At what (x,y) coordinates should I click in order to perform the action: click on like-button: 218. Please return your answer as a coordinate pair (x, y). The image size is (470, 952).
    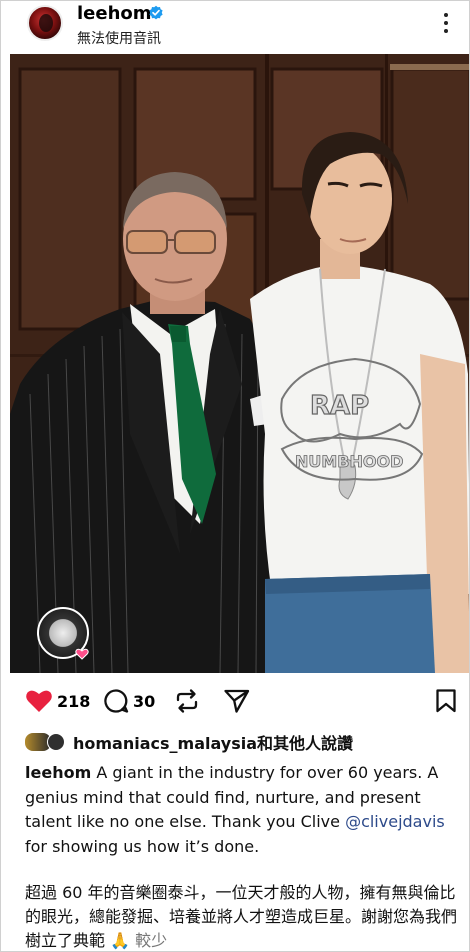
    Looking at the image, I should click on (57, 701).